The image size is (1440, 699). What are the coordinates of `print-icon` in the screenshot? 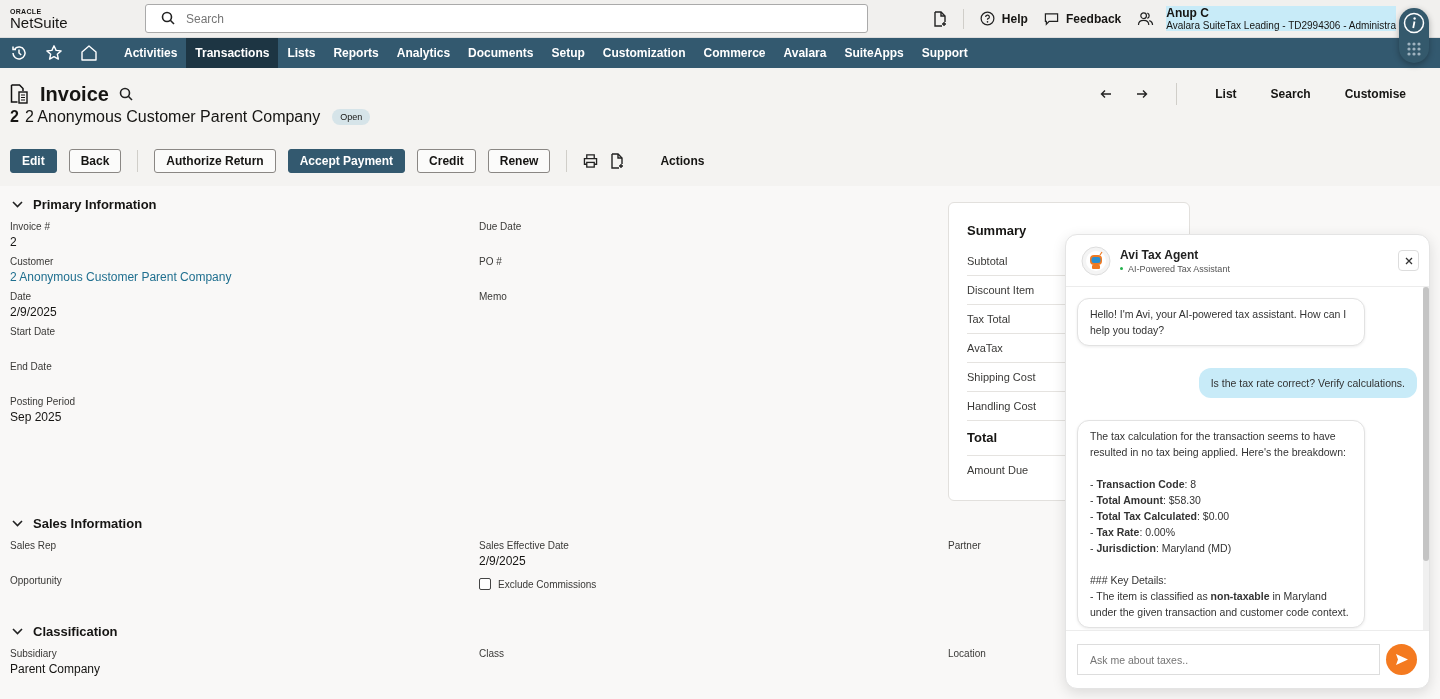 It's located at (591, 161).